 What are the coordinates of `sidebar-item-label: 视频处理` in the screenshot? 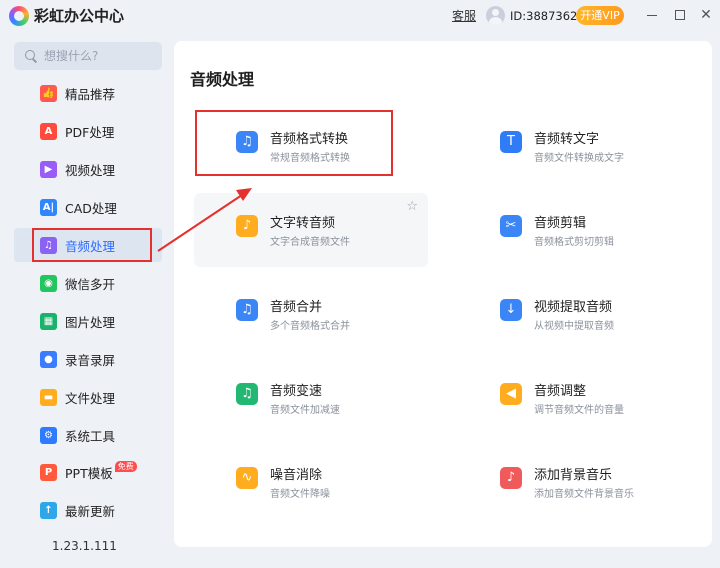 It's located at (90, 170).